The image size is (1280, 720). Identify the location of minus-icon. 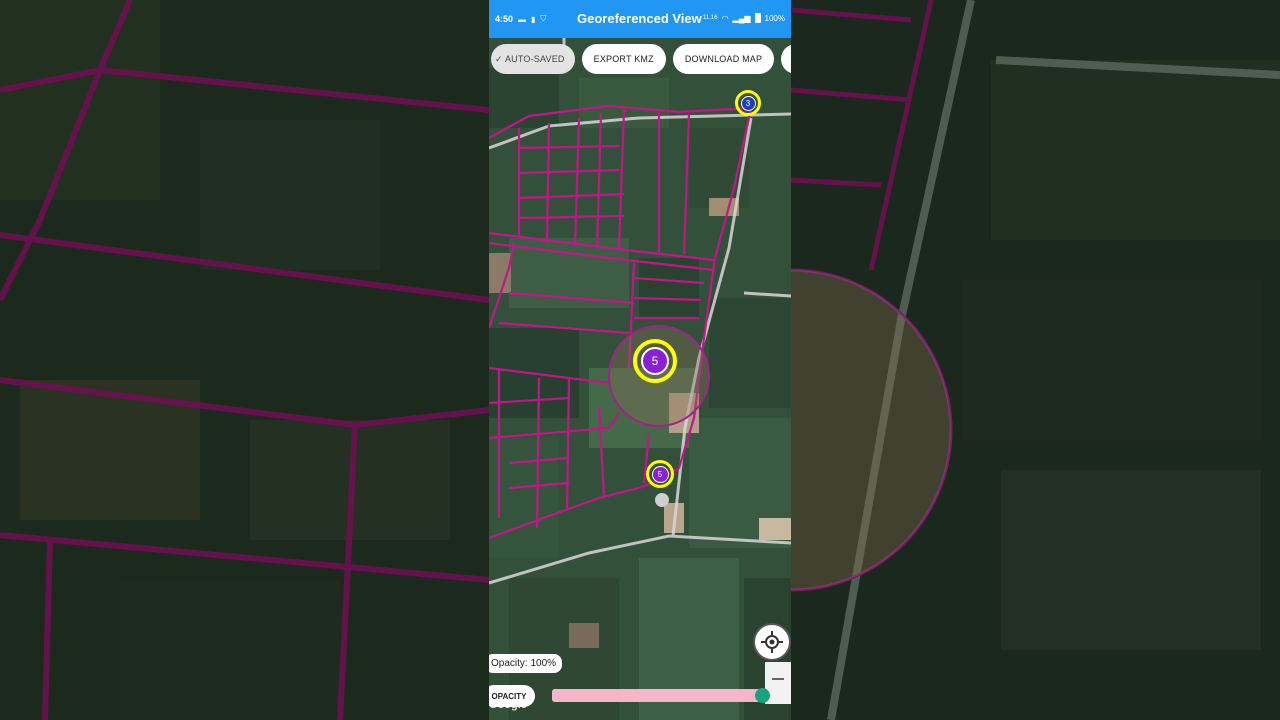
(778, 679).